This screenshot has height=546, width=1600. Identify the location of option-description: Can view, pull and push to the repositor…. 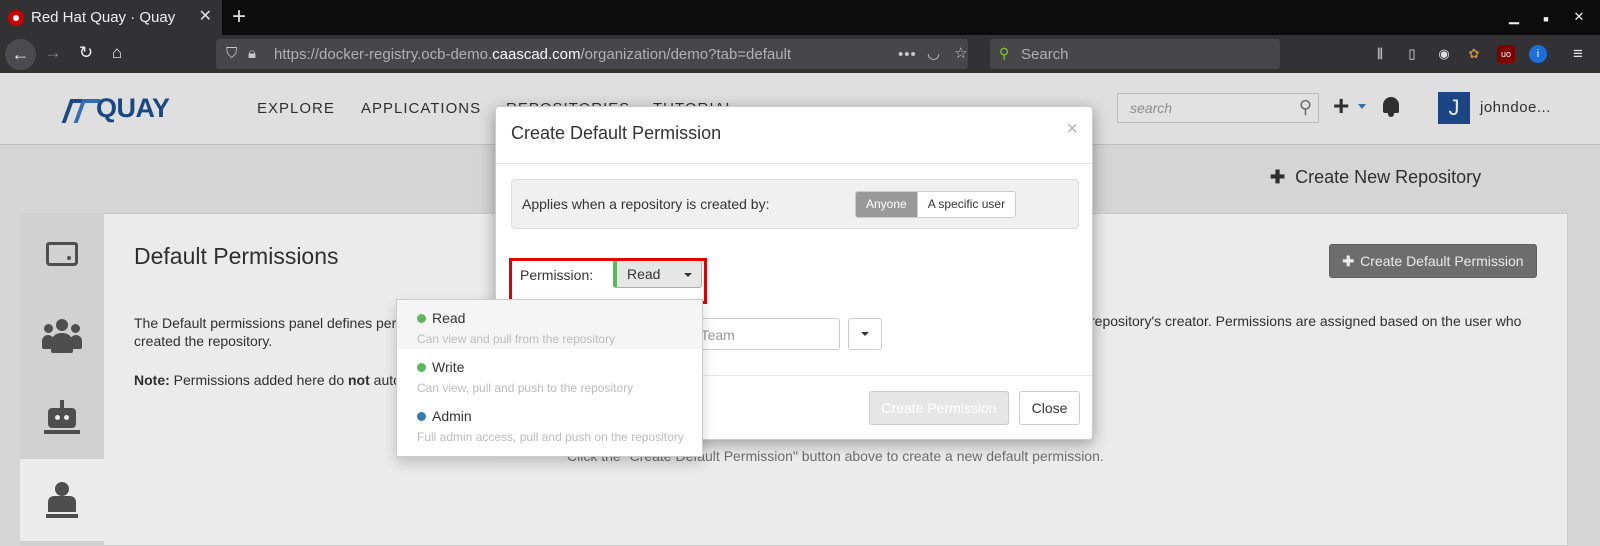
(525, 388).